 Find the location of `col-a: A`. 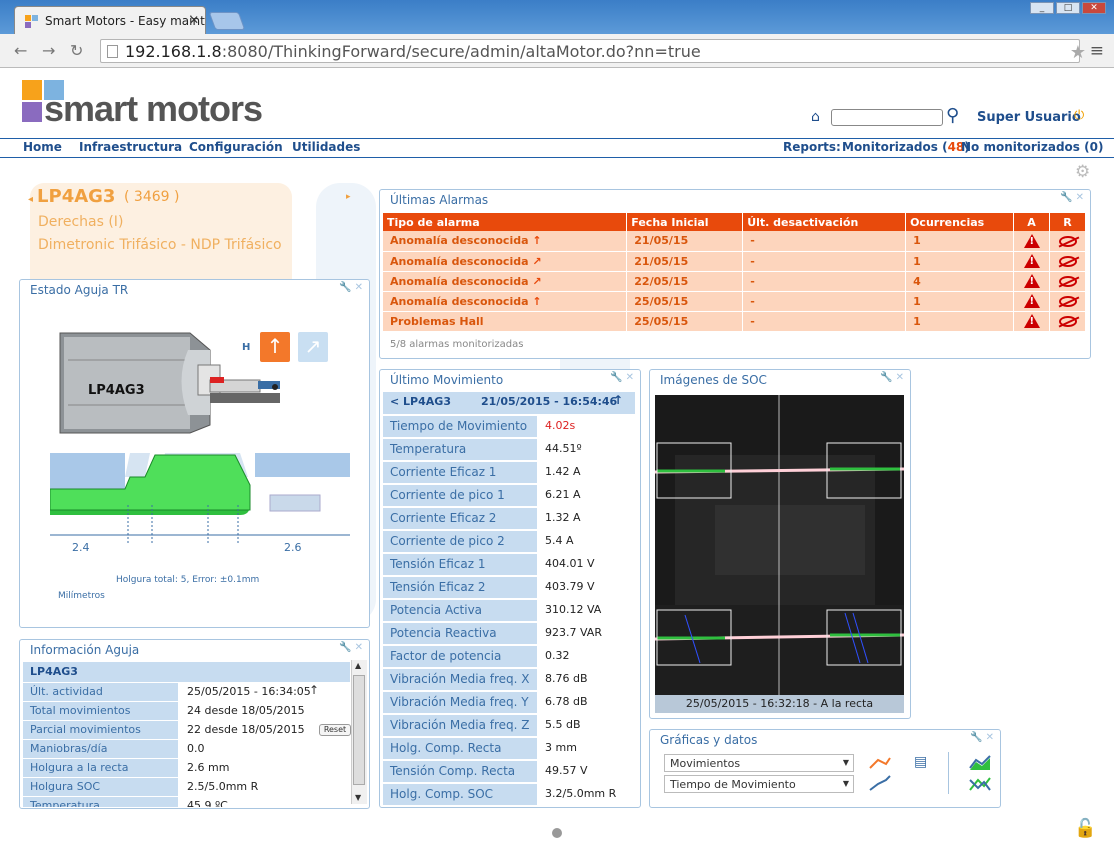

col-a: A is located at coordinates (1031, 222).